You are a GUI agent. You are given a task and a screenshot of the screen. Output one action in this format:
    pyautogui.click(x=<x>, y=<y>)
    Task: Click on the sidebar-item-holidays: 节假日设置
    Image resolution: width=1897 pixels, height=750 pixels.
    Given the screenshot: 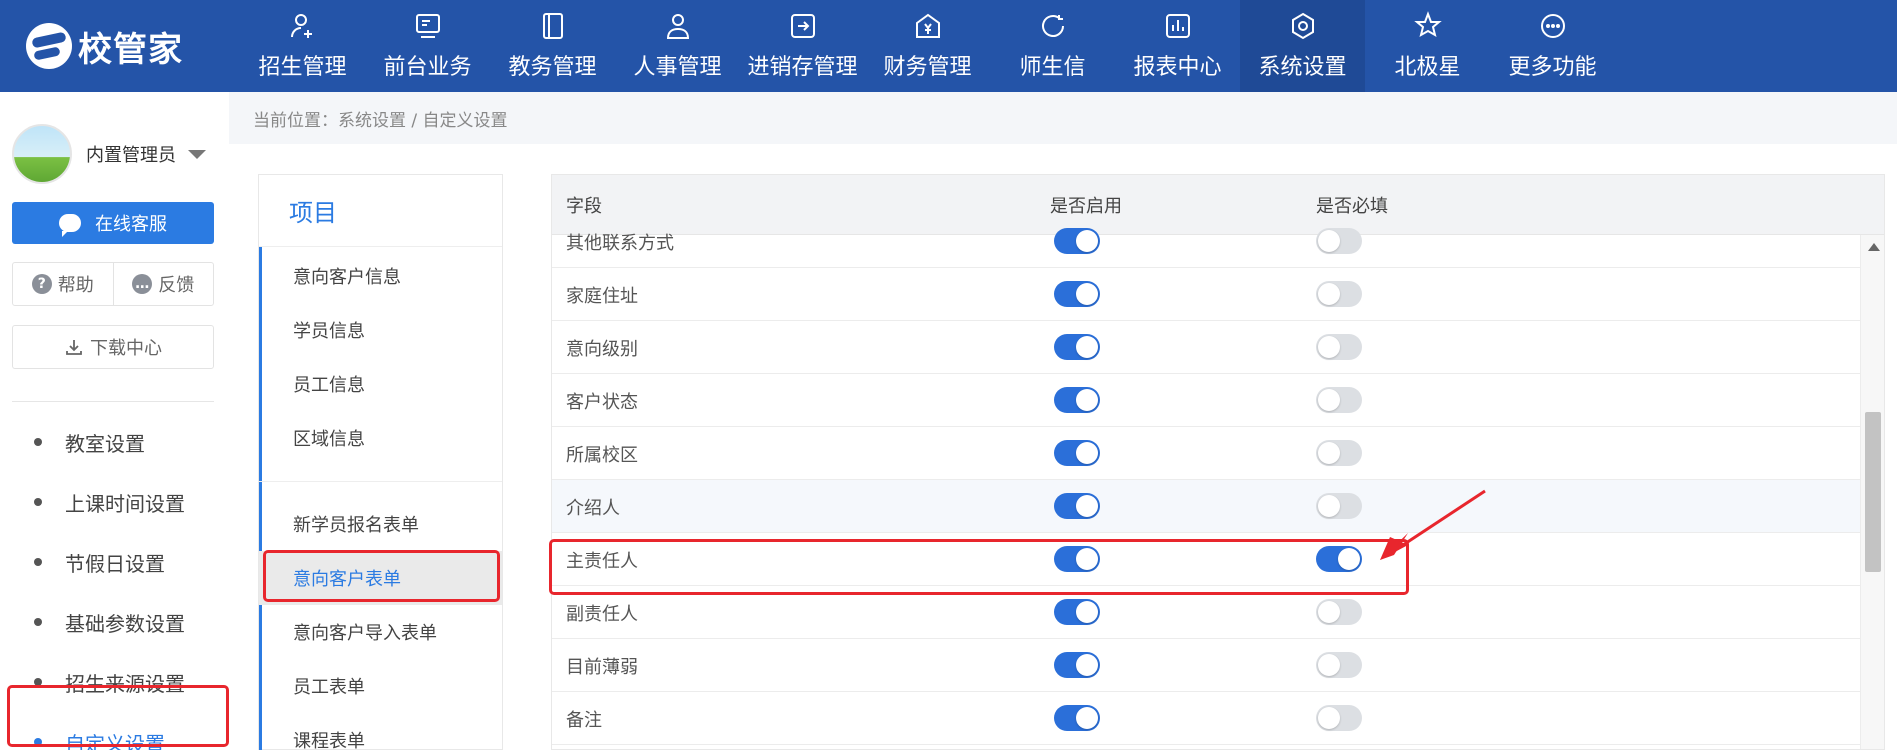 What is the action you would take?
    pyautogui.click(x=113, y=562)
    